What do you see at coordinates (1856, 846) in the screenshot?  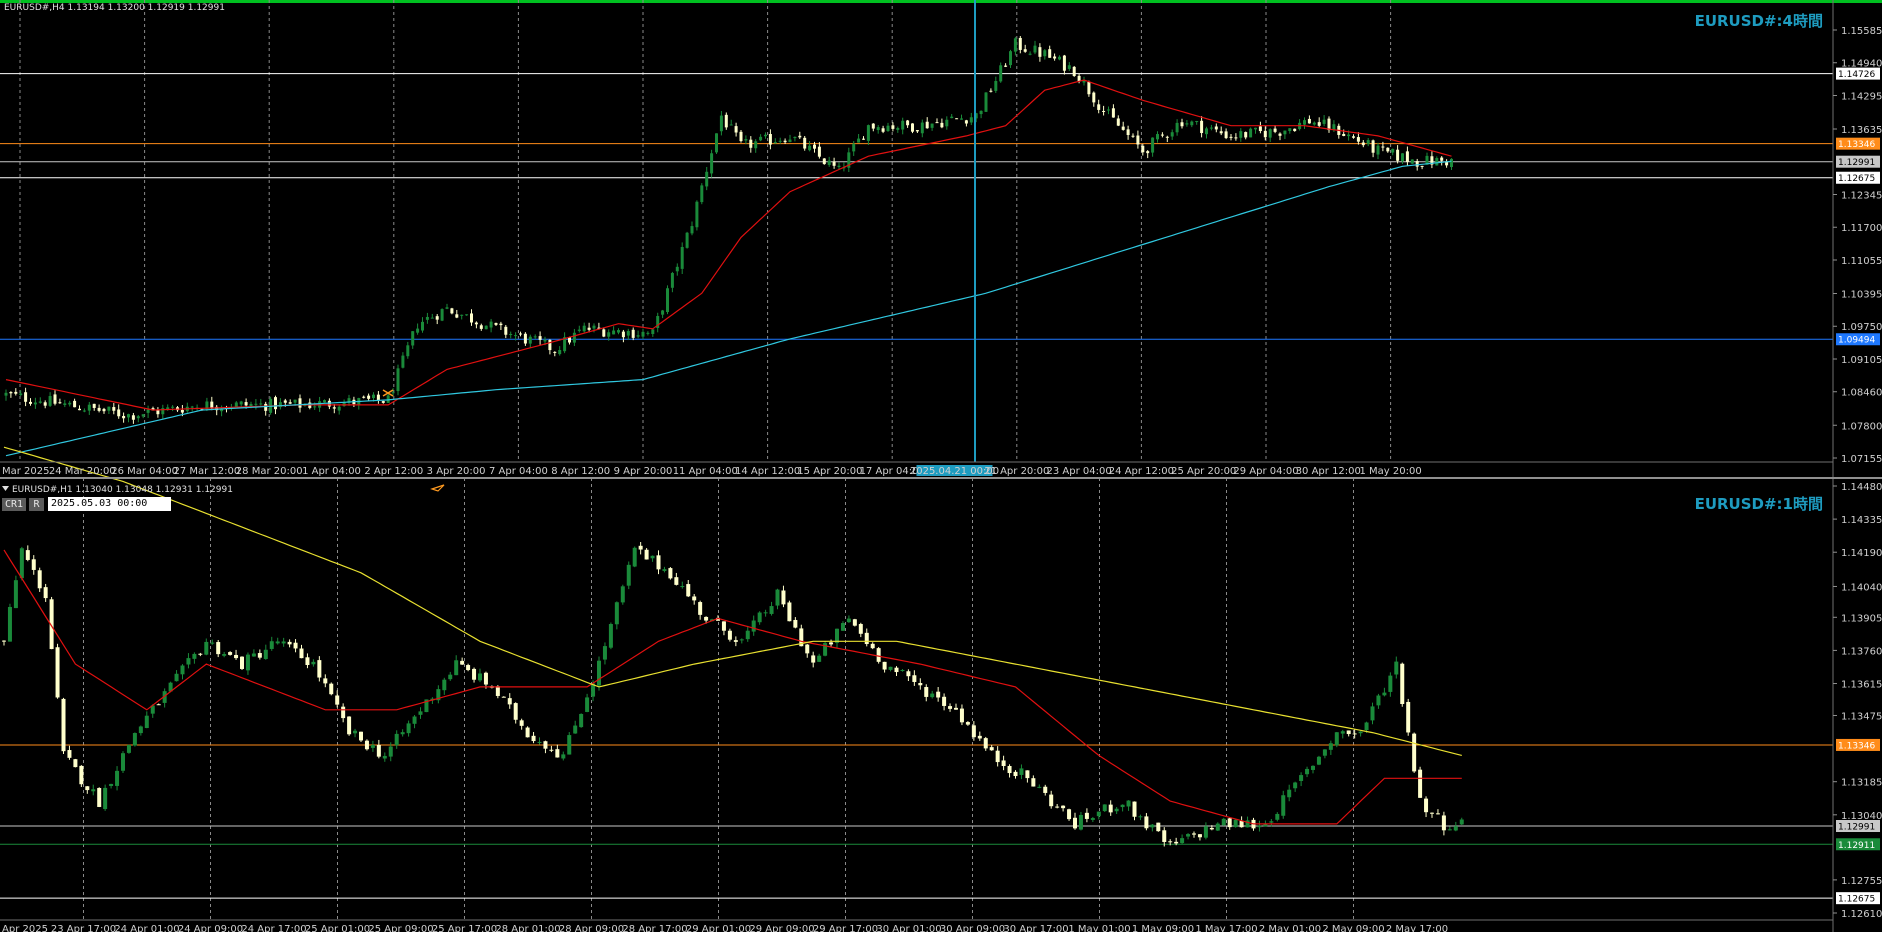 I see `price-tag-label: 1.12911` at bounding box center [1856, 846].